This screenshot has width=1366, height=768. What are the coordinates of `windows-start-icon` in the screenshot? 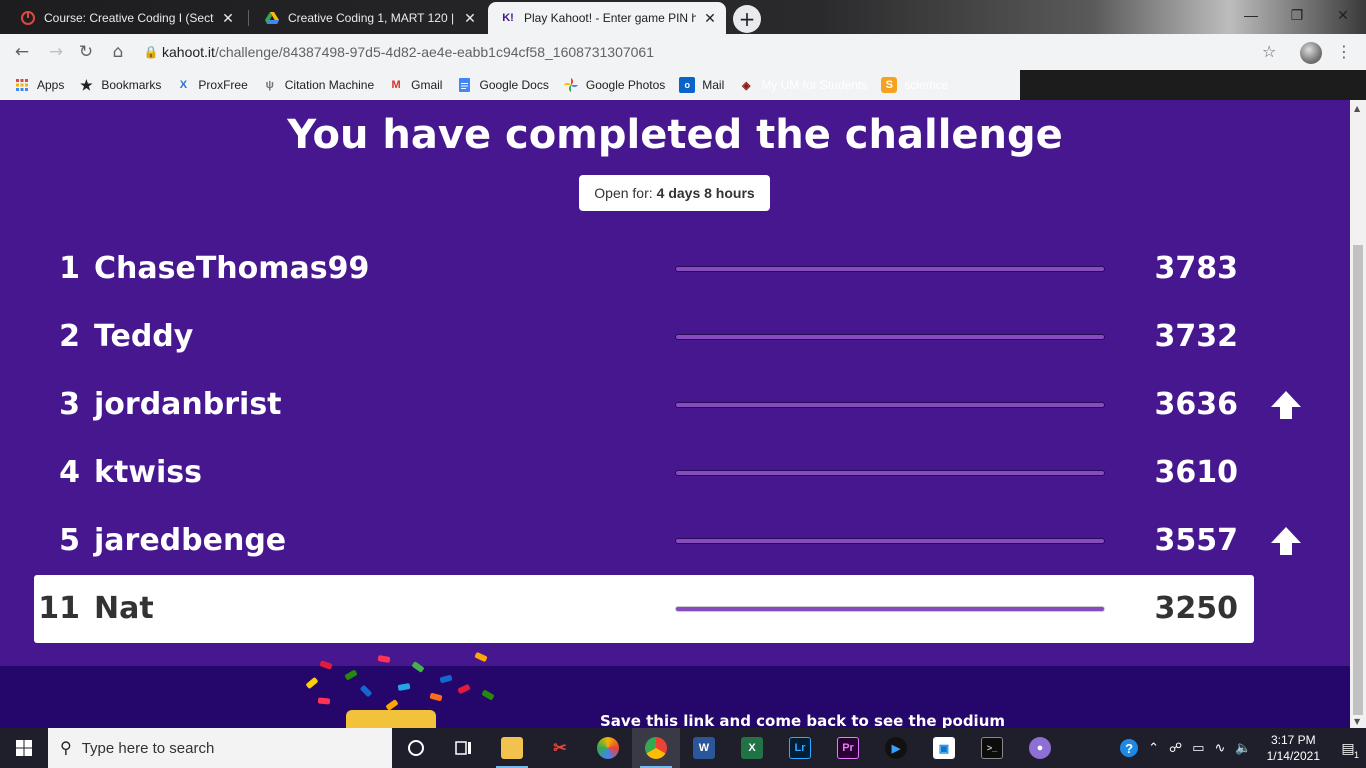 It's located at (24, 748).